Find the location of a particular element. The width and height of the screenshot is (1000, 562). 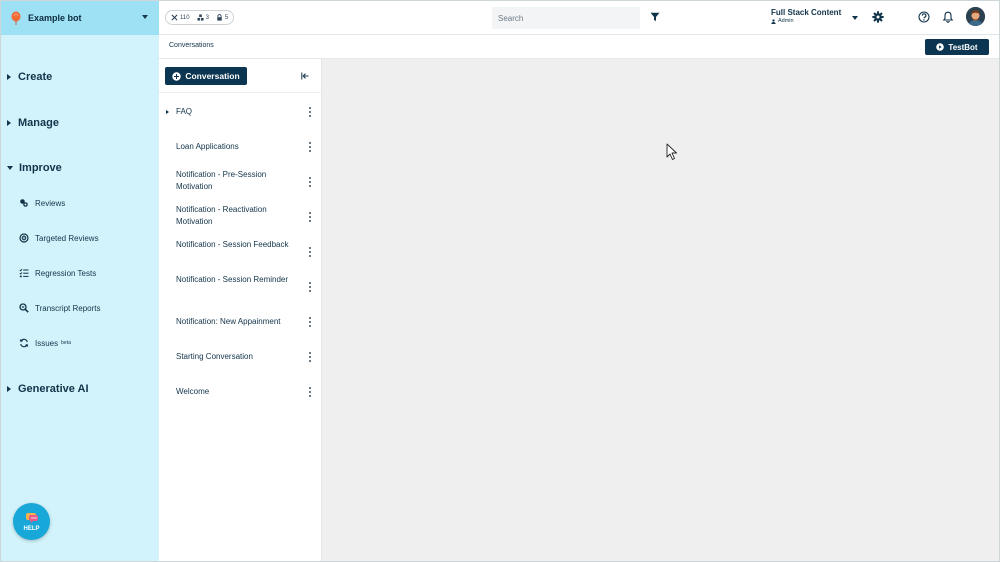

stat-secondary: 3 is located at coordinates (203, 17).